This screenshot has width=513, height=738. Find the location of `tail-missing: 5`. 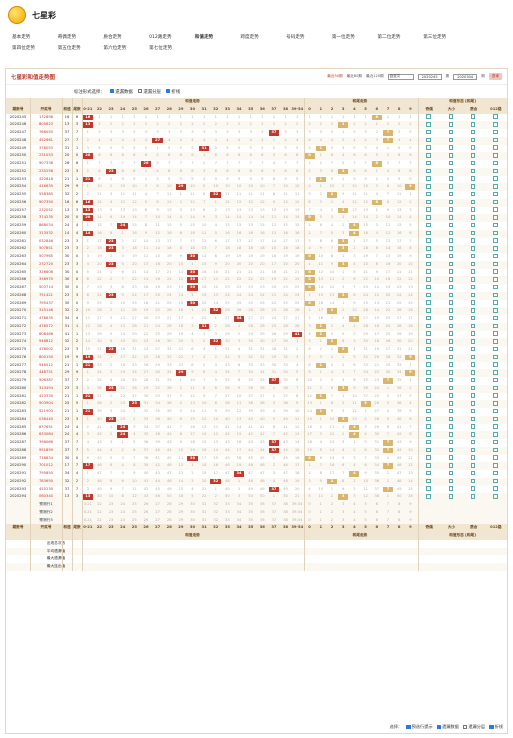

tail-missing: 5 is located at coordinates (410, 411).